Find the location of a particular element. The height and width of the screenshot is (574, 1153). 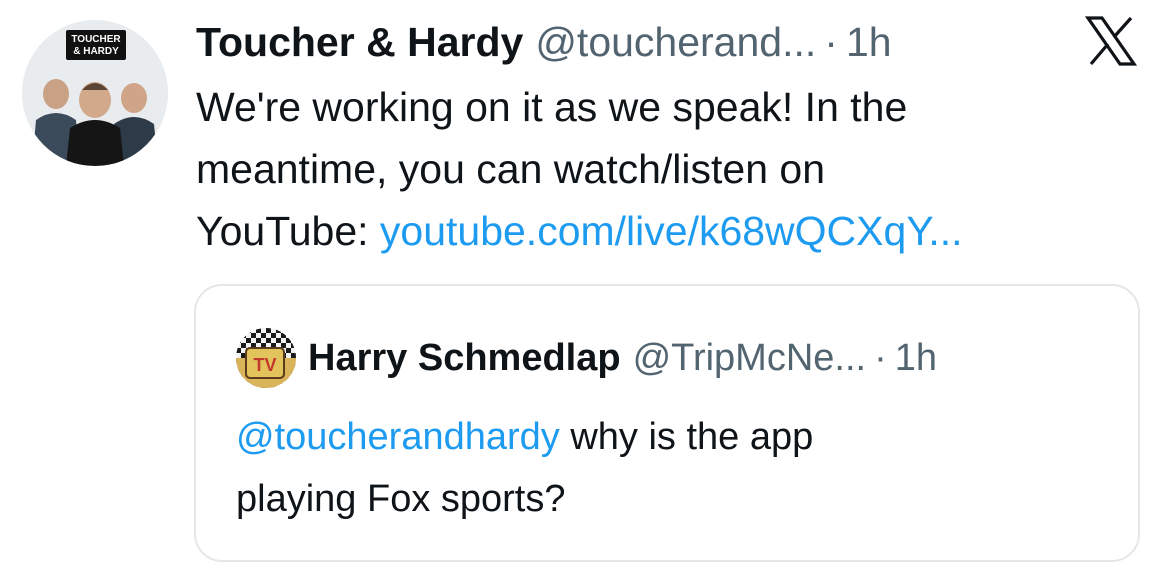

quoted-tweet-header: Harry Schmedlap @TripMcNe... · 1h is located at coordinates (622, 358).